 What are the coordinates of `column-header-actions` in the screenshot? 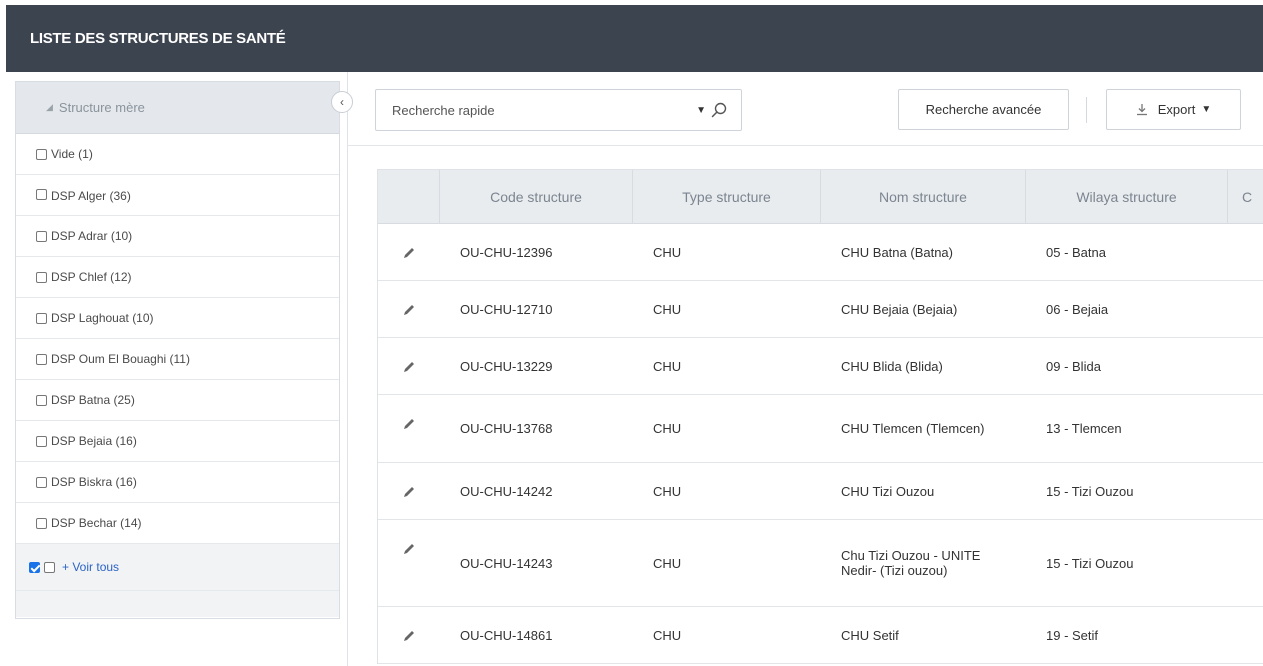 It's located at (409, 196).